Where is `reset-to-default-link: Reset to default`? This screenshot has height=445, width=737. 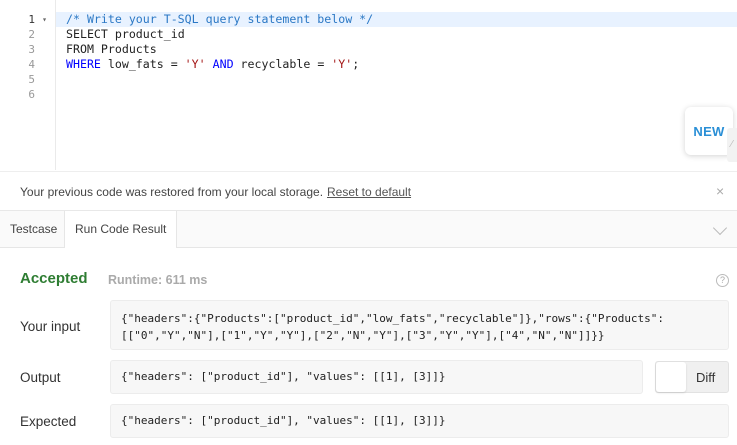 reset-to-default-link: Reset to default is located at coordinates (369, 192).